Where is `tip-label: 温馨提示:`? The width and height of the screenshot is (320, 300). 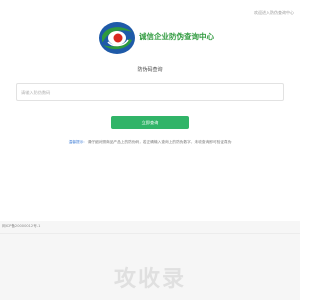 tip-label: 温馨提示: is located at coordinates (76, 142).